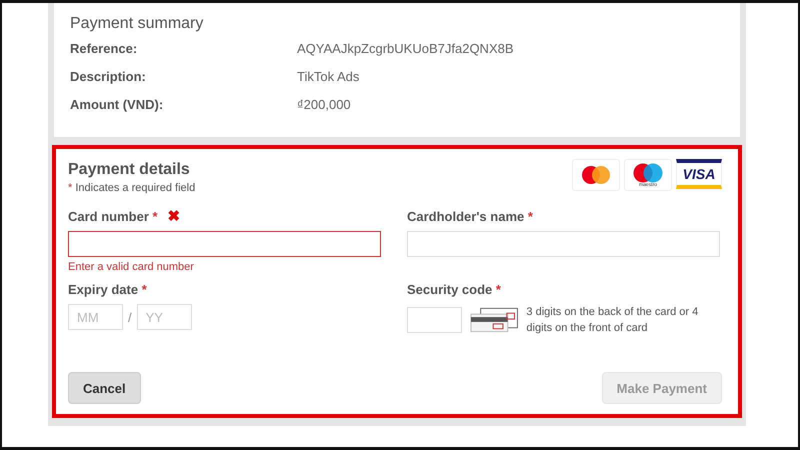 Image resolution: width=800 pixels, height=450 pixels. Describe the element at coordinates (434, 320) in the screenshot. I see `security-code-field` at that location.